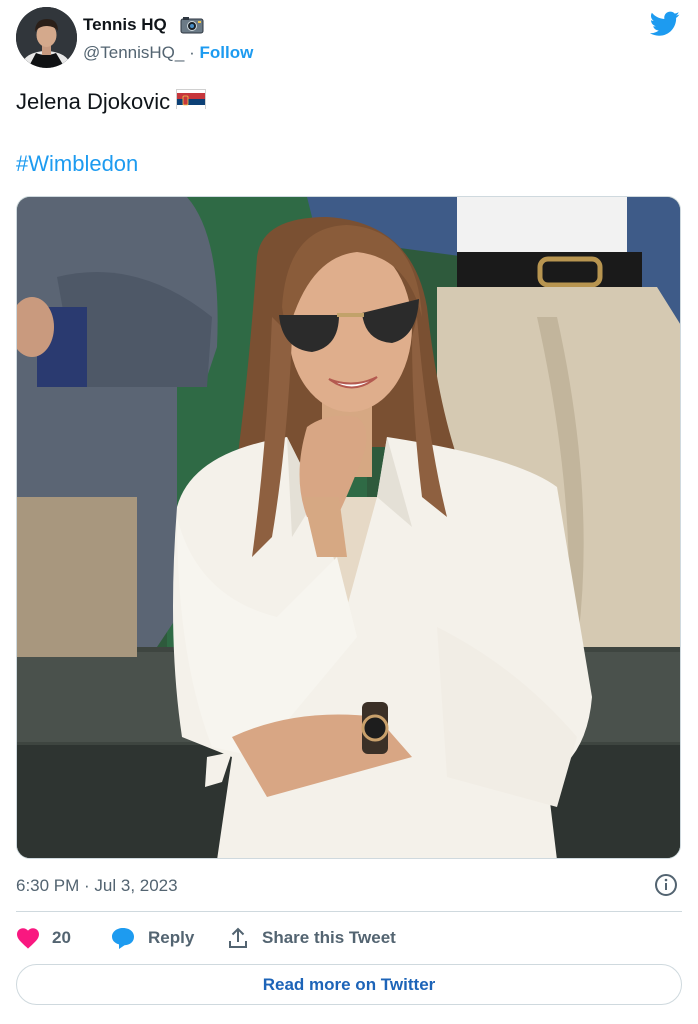 This screenshot has width=698, height=1024. Describe the element at coordinates (192, 25) in the screenshot. I see `camera-icon` at that location.